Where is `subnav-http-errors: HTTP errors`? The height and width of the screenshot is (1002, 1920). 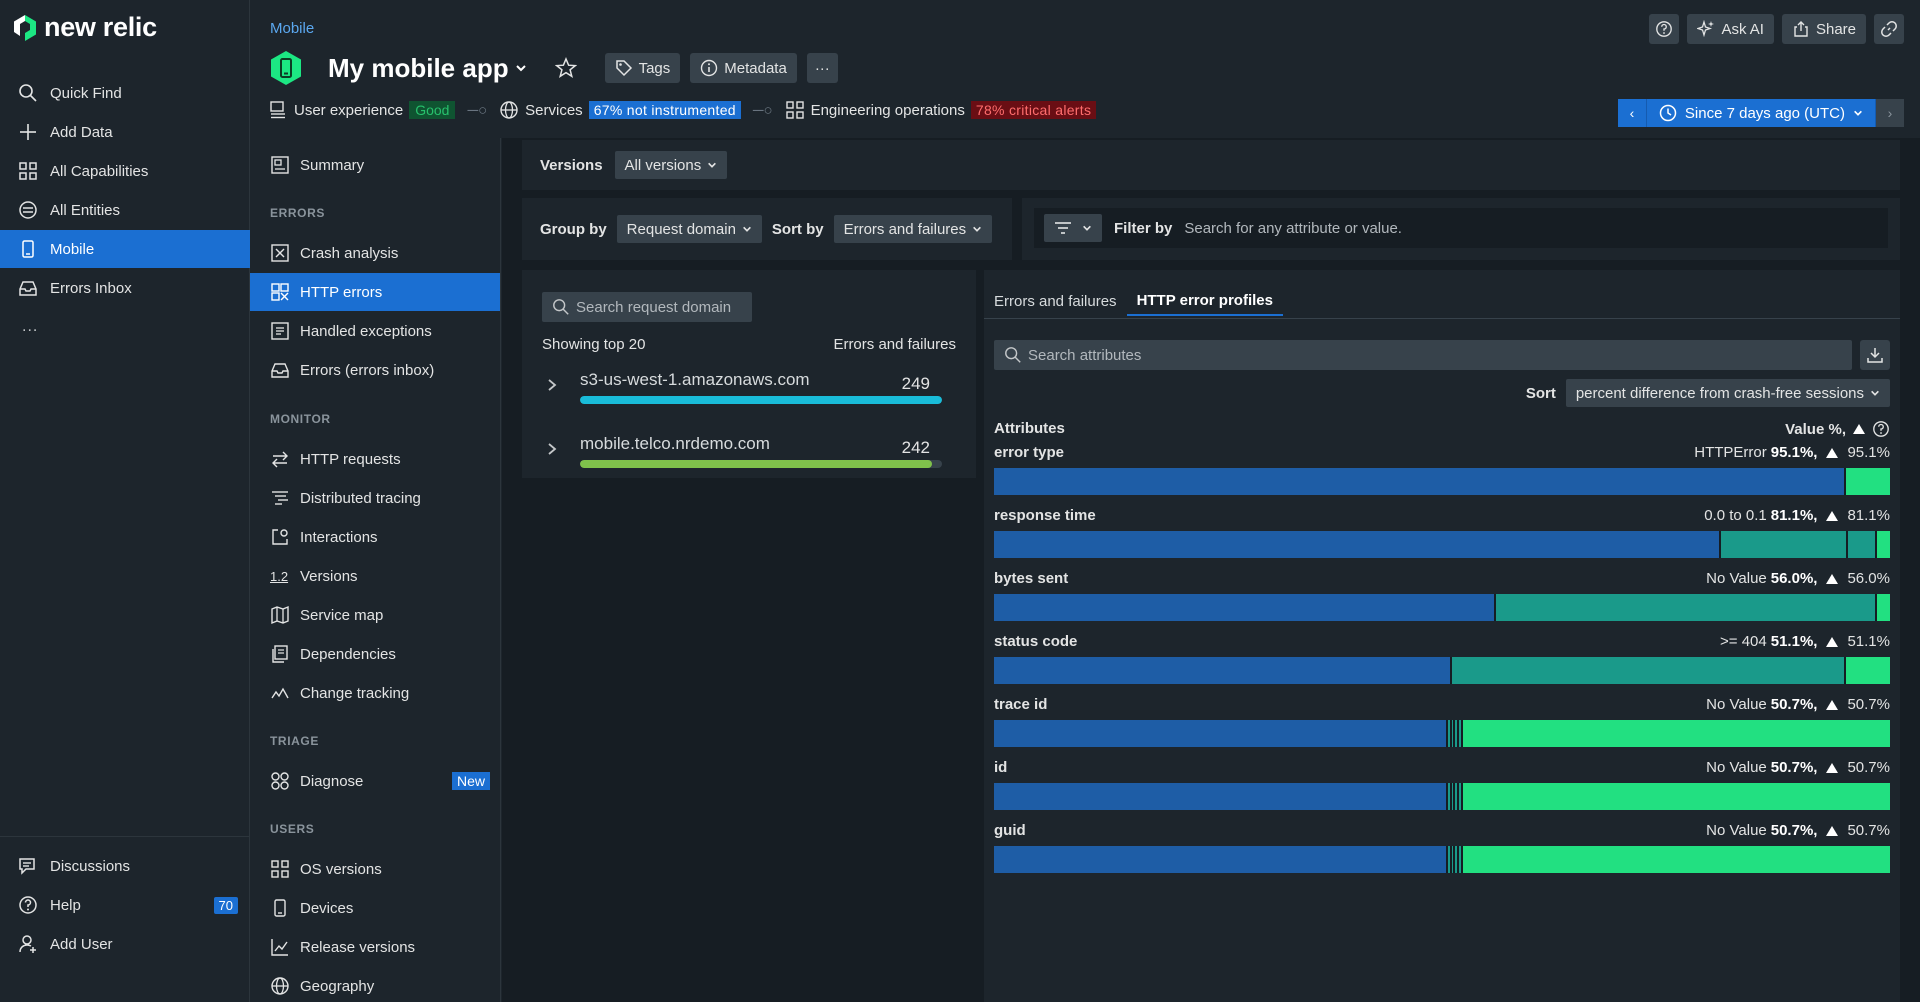
subnav-http-errors: HTTP errors is located at coordinates (375, 292).